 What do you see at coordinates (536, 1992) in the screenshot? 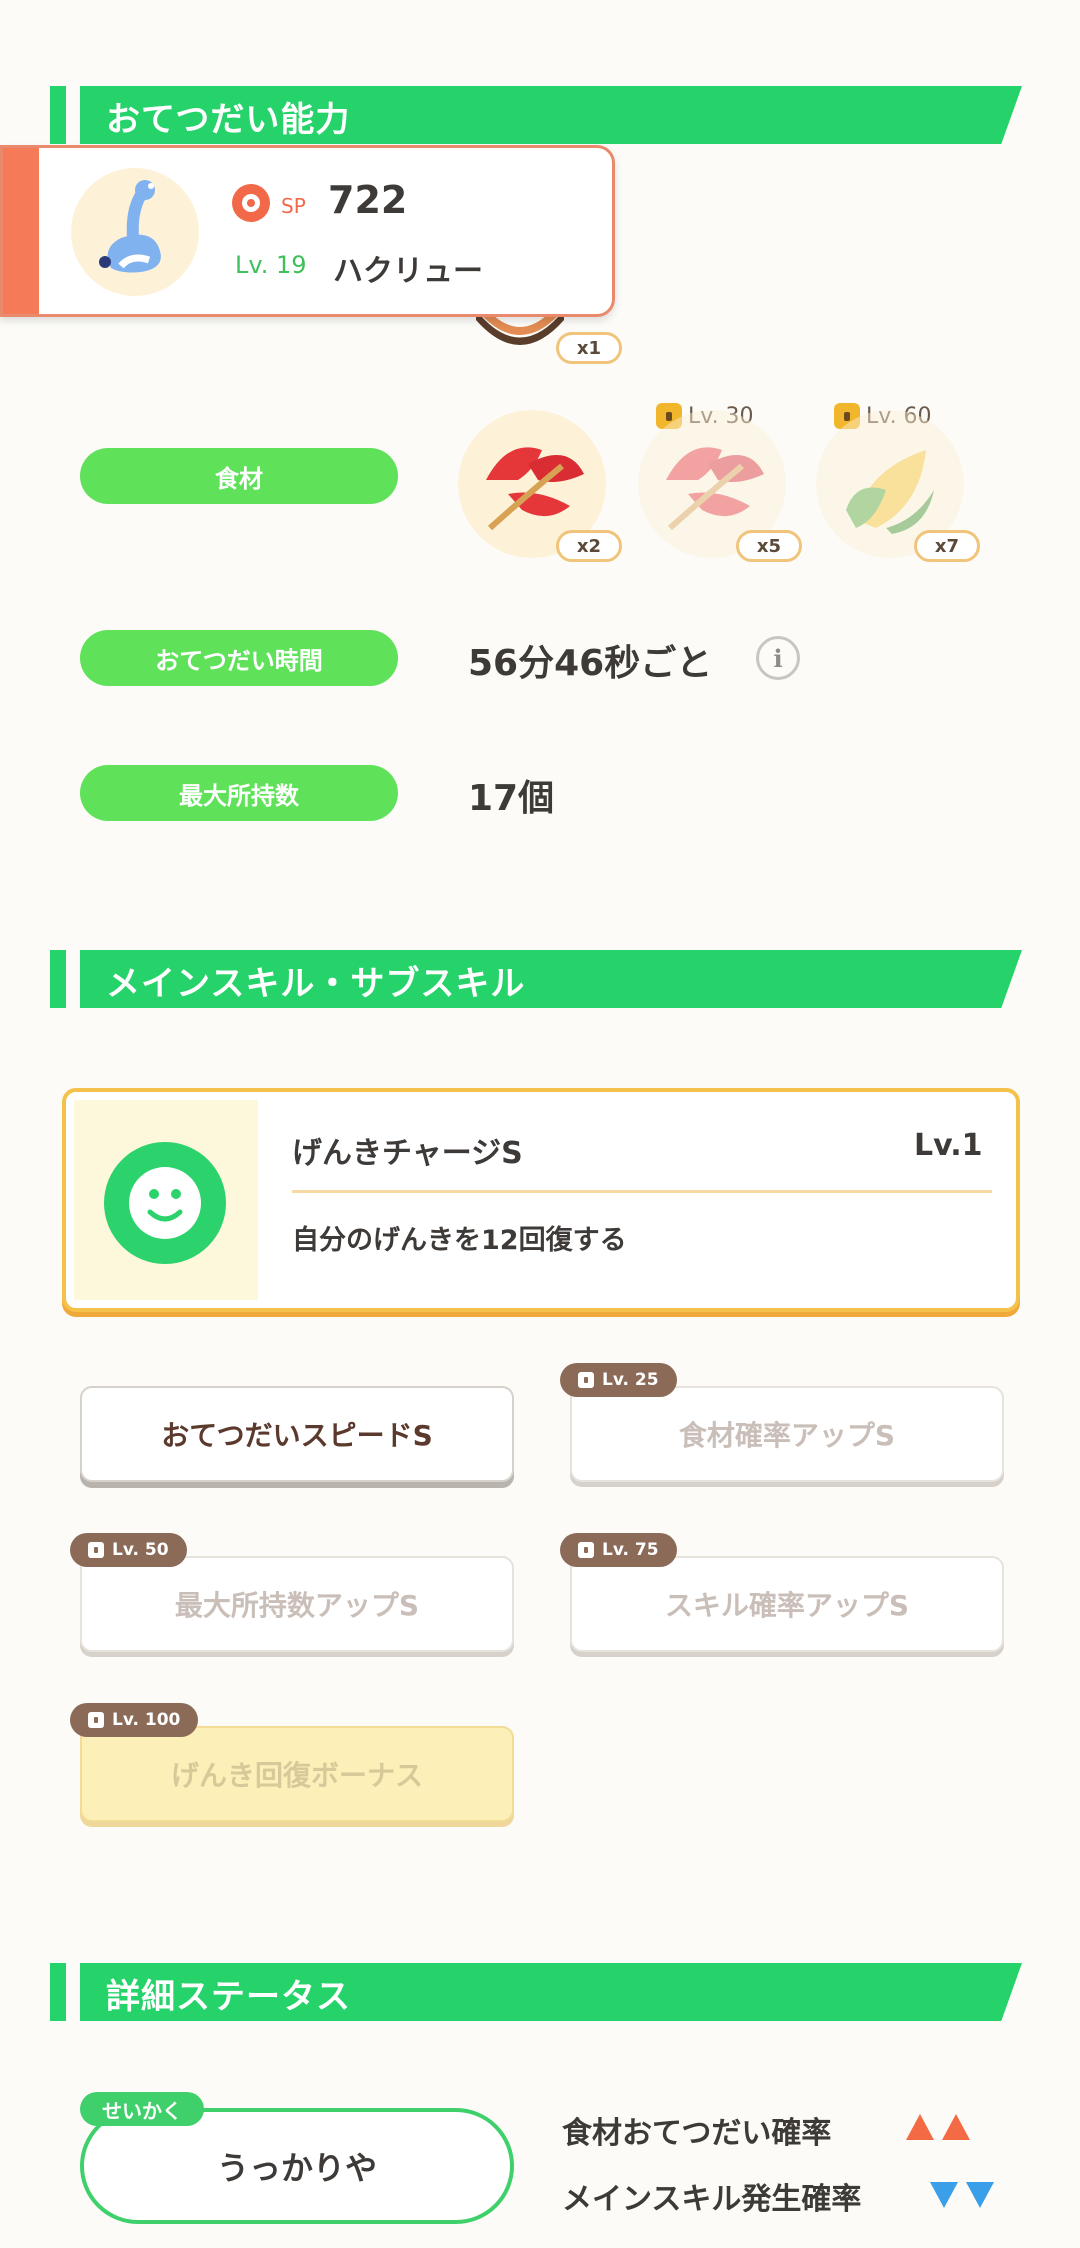
I see `section-header-detail-status: 詳細ステータス` at bounding box center [536, 1992].